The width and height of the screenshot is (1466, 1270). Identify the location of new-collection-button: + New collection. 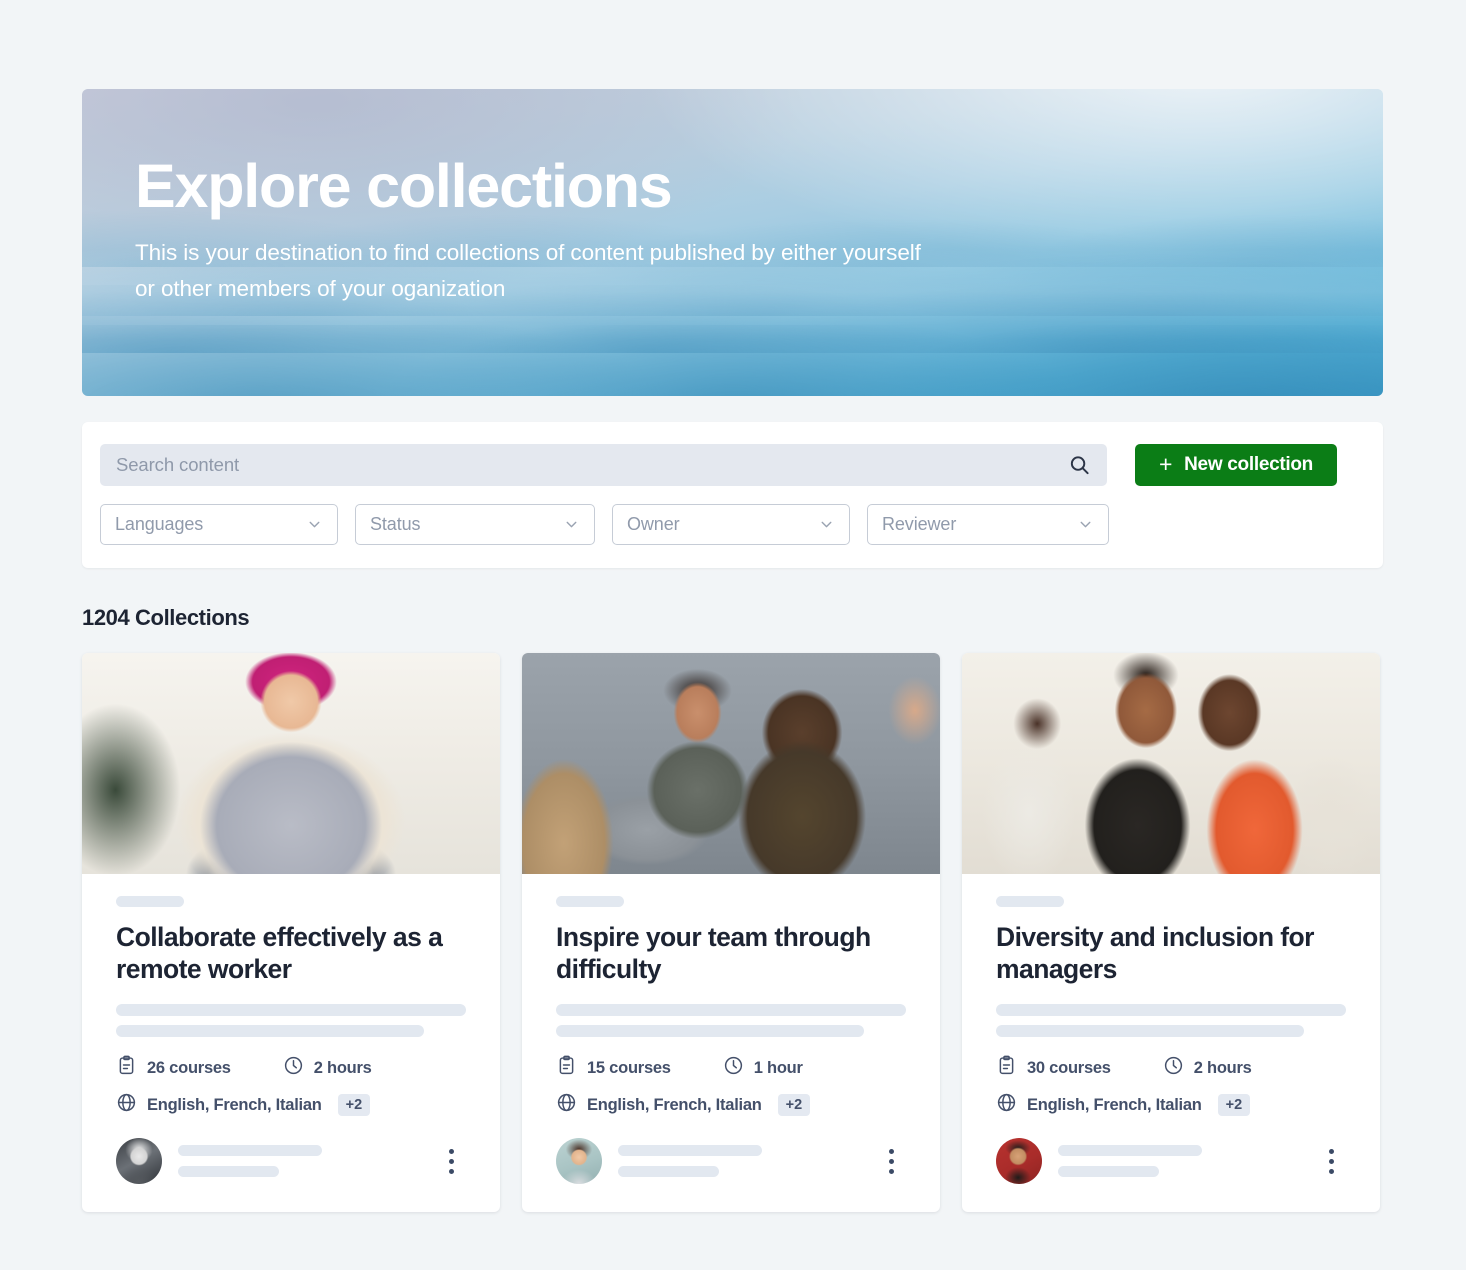
(1236, 465).